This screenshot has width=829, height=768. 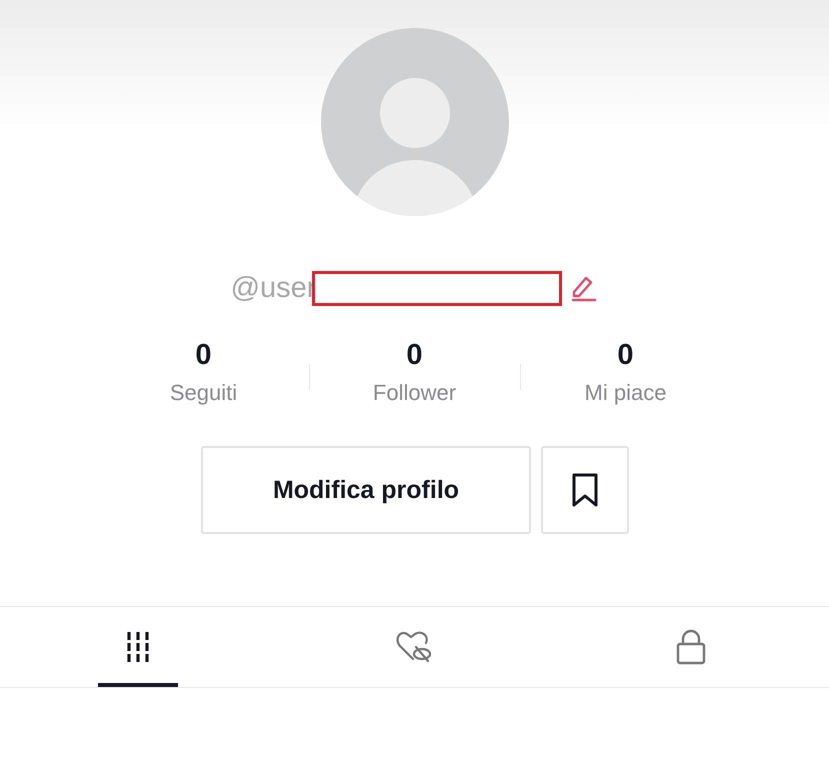 I want to click on heart-hidden-icon, so click(x=414, y=647).